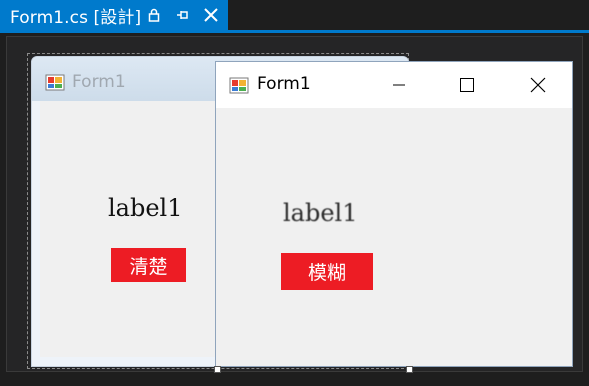  I want to click on tab-underline, so click(294, 31).